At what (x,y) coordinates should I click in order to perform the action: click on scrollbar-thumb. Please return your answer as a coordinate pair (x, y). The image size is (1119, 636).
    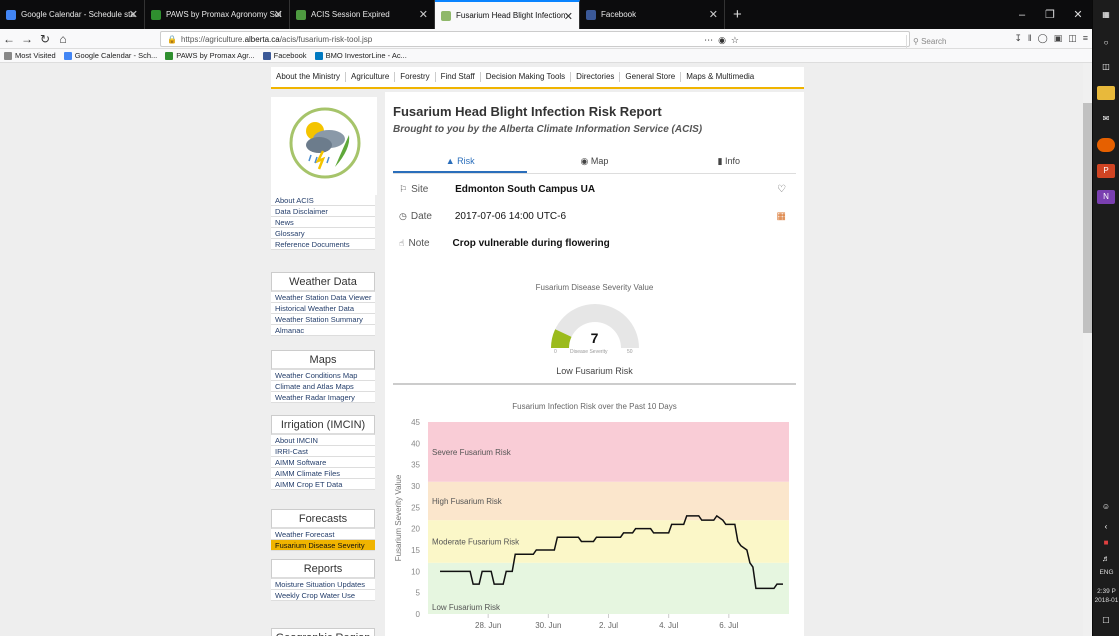
    Looking at the image, I should click on (1087, 218).